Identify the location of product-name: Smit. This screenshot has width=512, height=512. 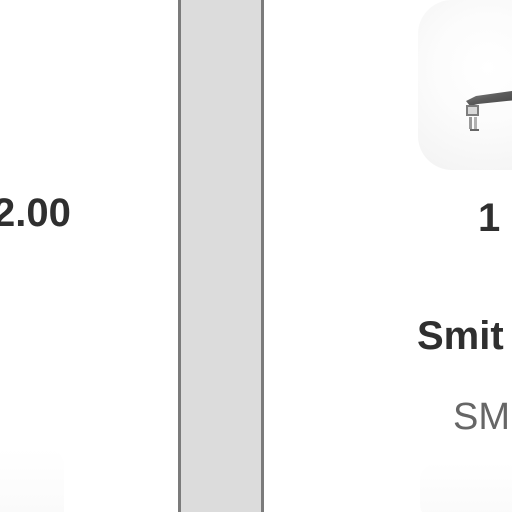
(460, 336).